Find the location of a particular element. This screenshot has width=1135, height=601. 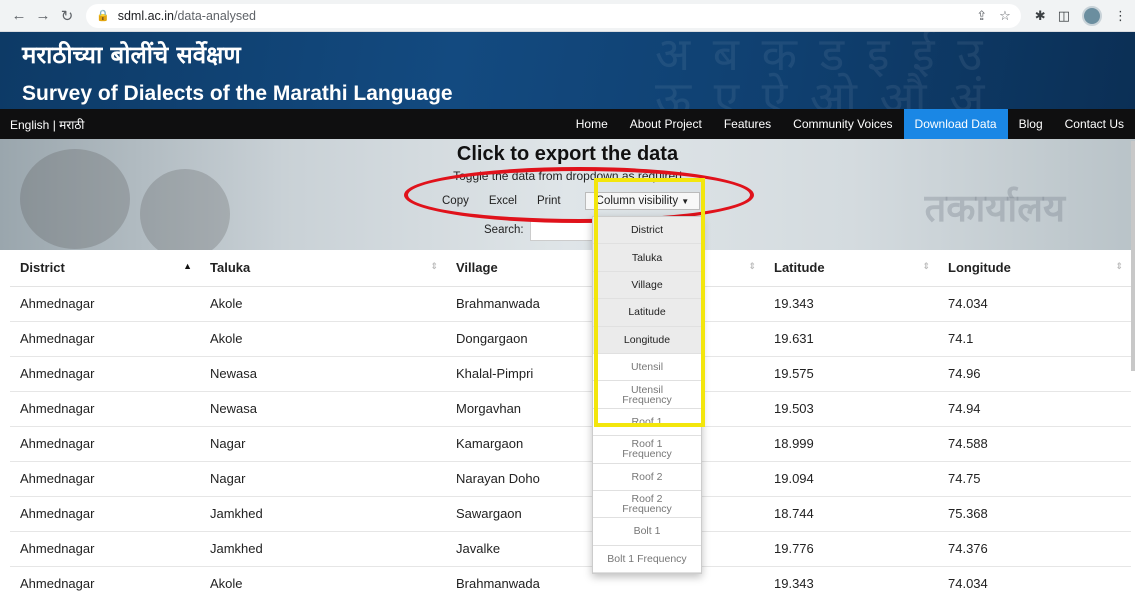

header-latitude: Latitude ⇕ is located at coordinates (851, 268).